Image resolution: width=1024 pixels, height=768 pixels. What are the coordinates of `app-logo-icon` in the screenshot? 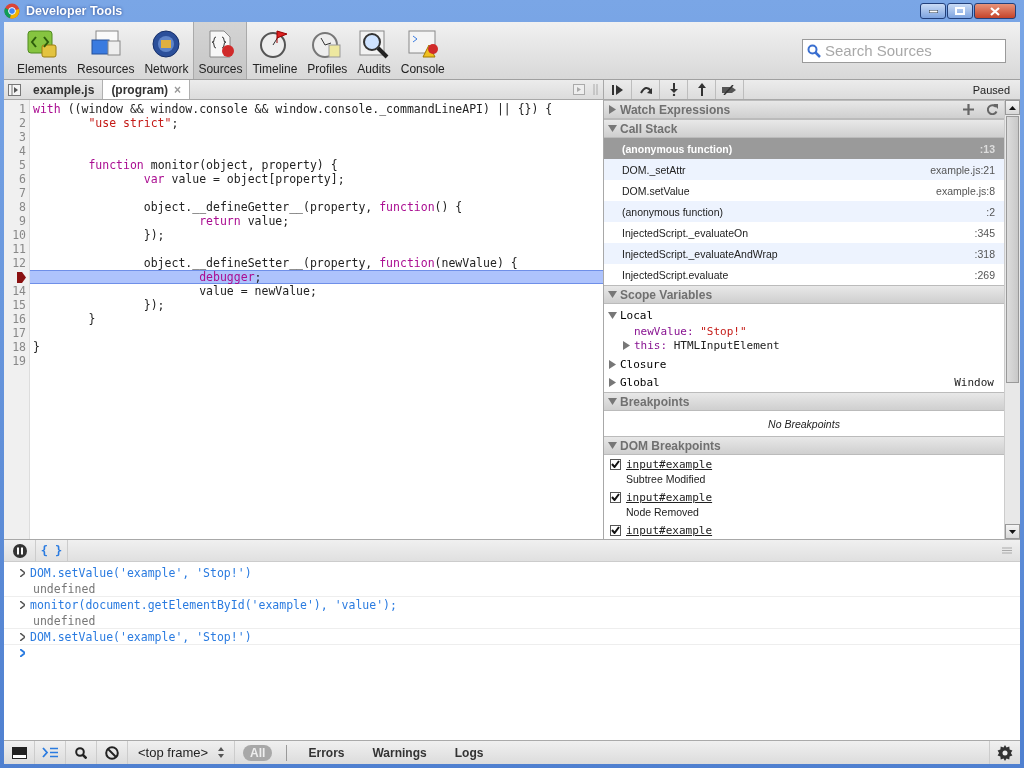 It's located at (12, 11).